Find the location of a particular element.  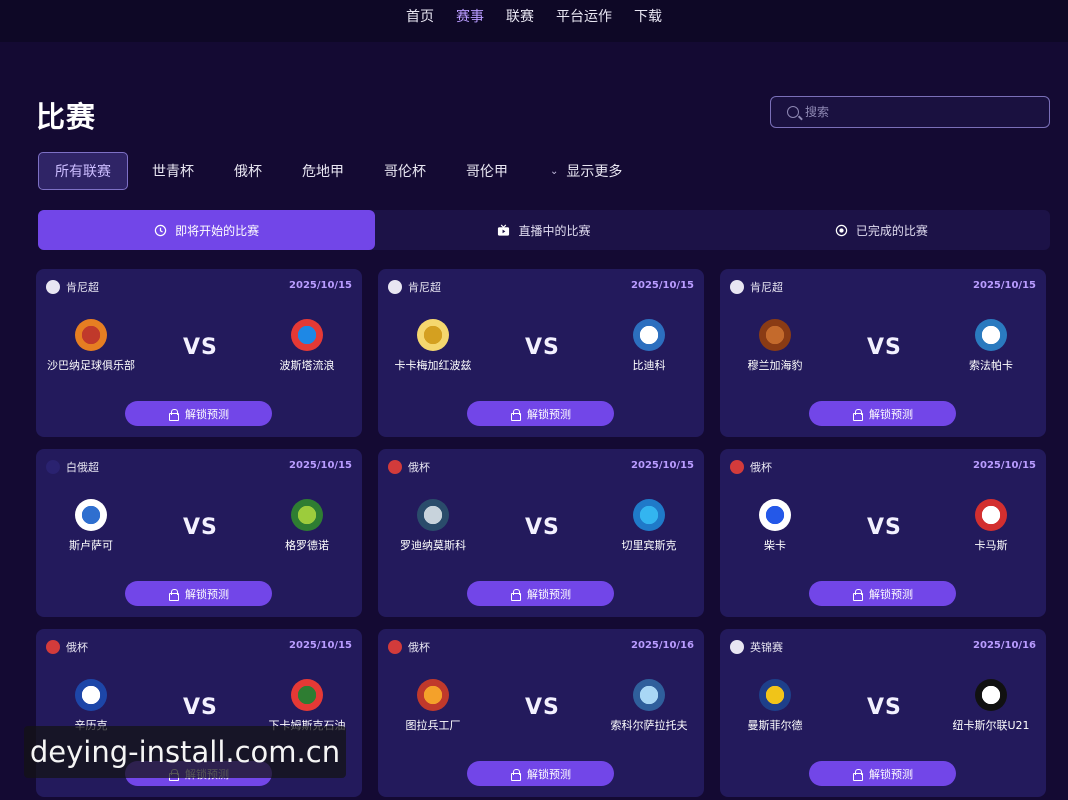

away-team: 波斯塔流浪 is located at coordinates (307, 346).